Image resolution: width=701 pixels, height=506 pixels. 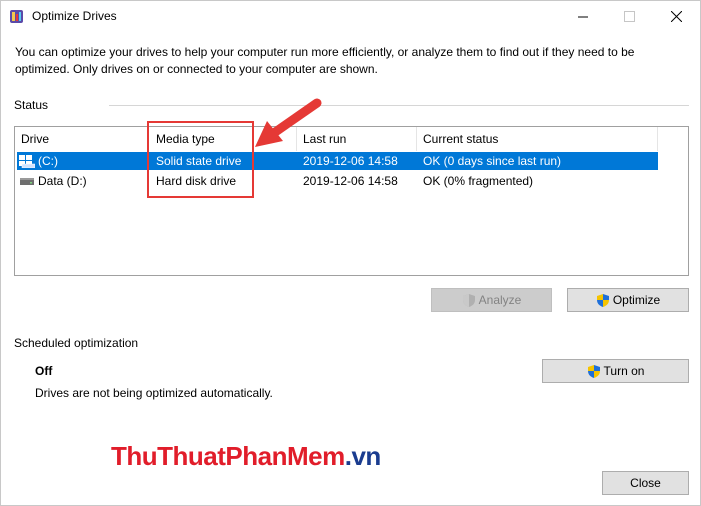 I want to click on maximize-icon, so click(x=629, y=16).